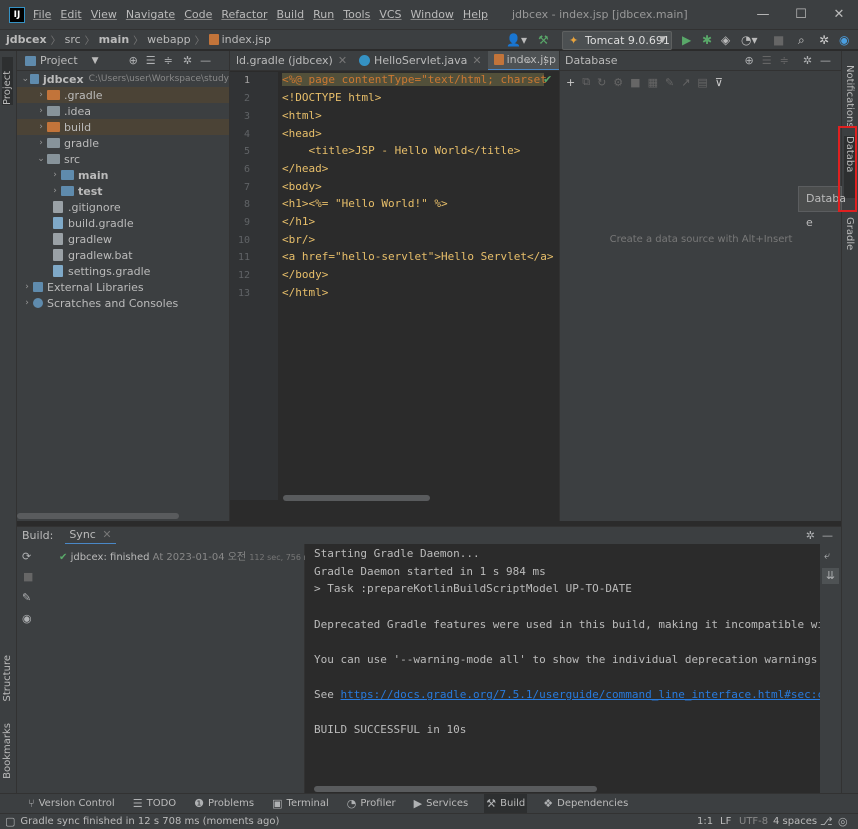  I want to click on tree-item-build-gradle: build.gradle, so click(123, 223).